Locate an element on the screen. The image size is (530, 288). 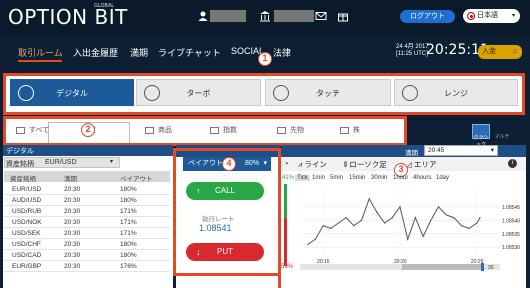
tab-digital: デジタル is located at coordinates (72, 92).